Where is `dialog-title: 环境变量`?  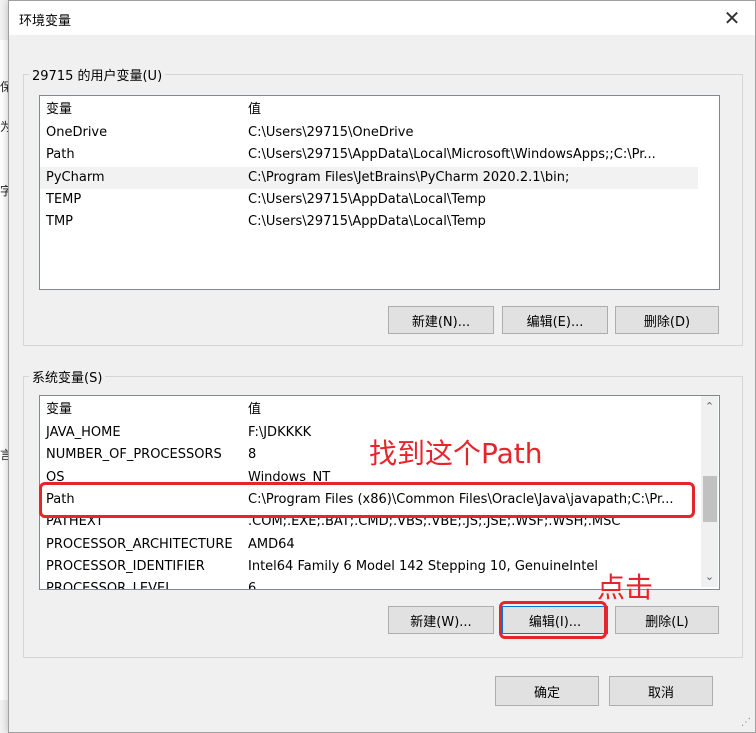
dialog-title: 环境变量 is located at coordinates (45, 21).